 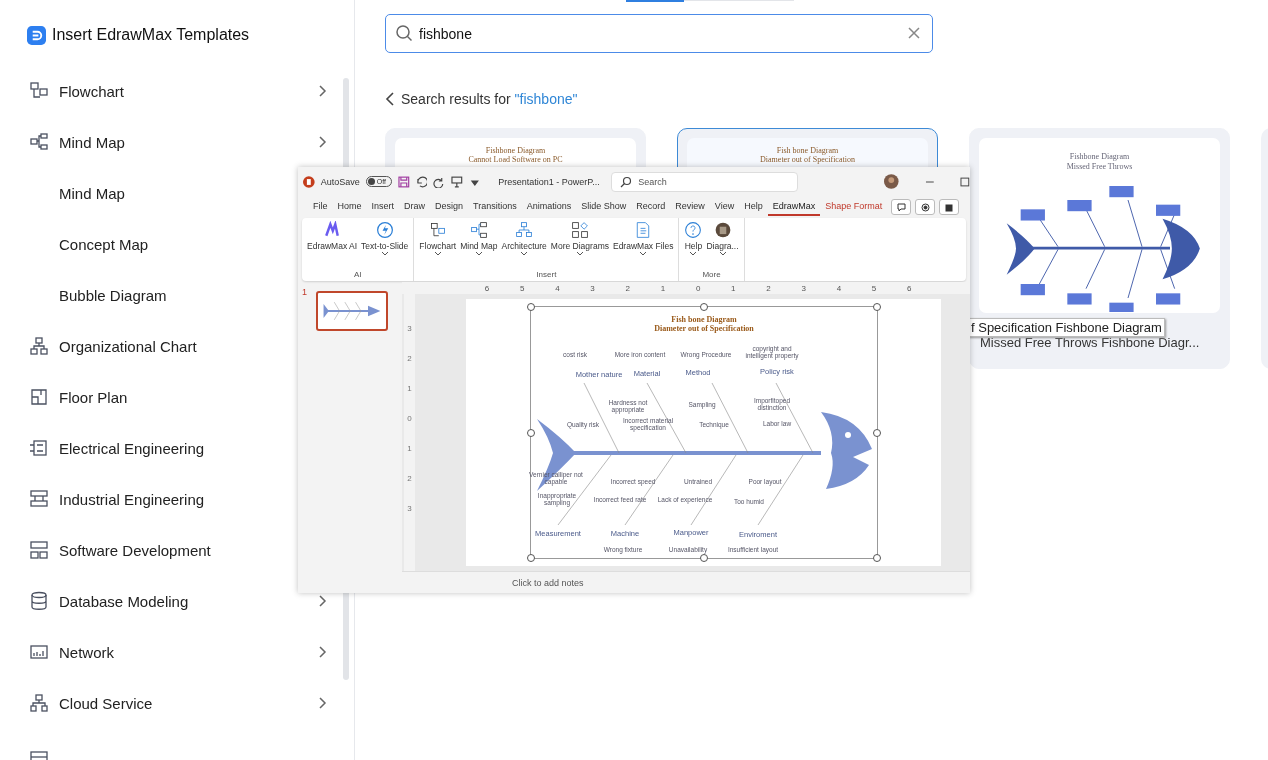 What do you see at coordinates (515, 159) in the screenshot?
I see `thumbnail-title: Cannot Load Software on PC` at bounding box center [515, 159].